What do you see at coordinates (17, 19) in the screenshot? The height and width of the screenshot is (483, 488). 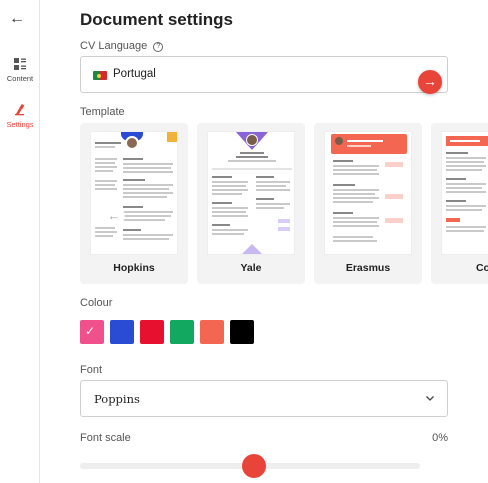 I see `back-arrow-icon: ←` at bounding box center [17, 19].